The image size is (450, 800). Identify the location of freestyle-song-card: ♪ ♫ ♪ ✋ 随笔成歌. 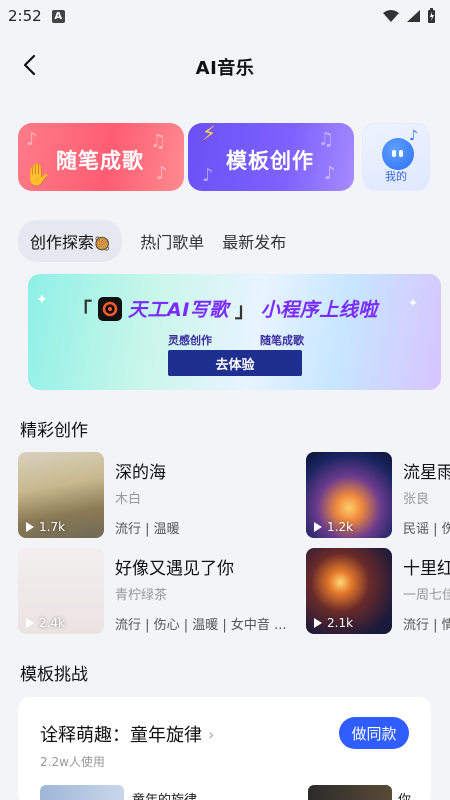
(101, 157).